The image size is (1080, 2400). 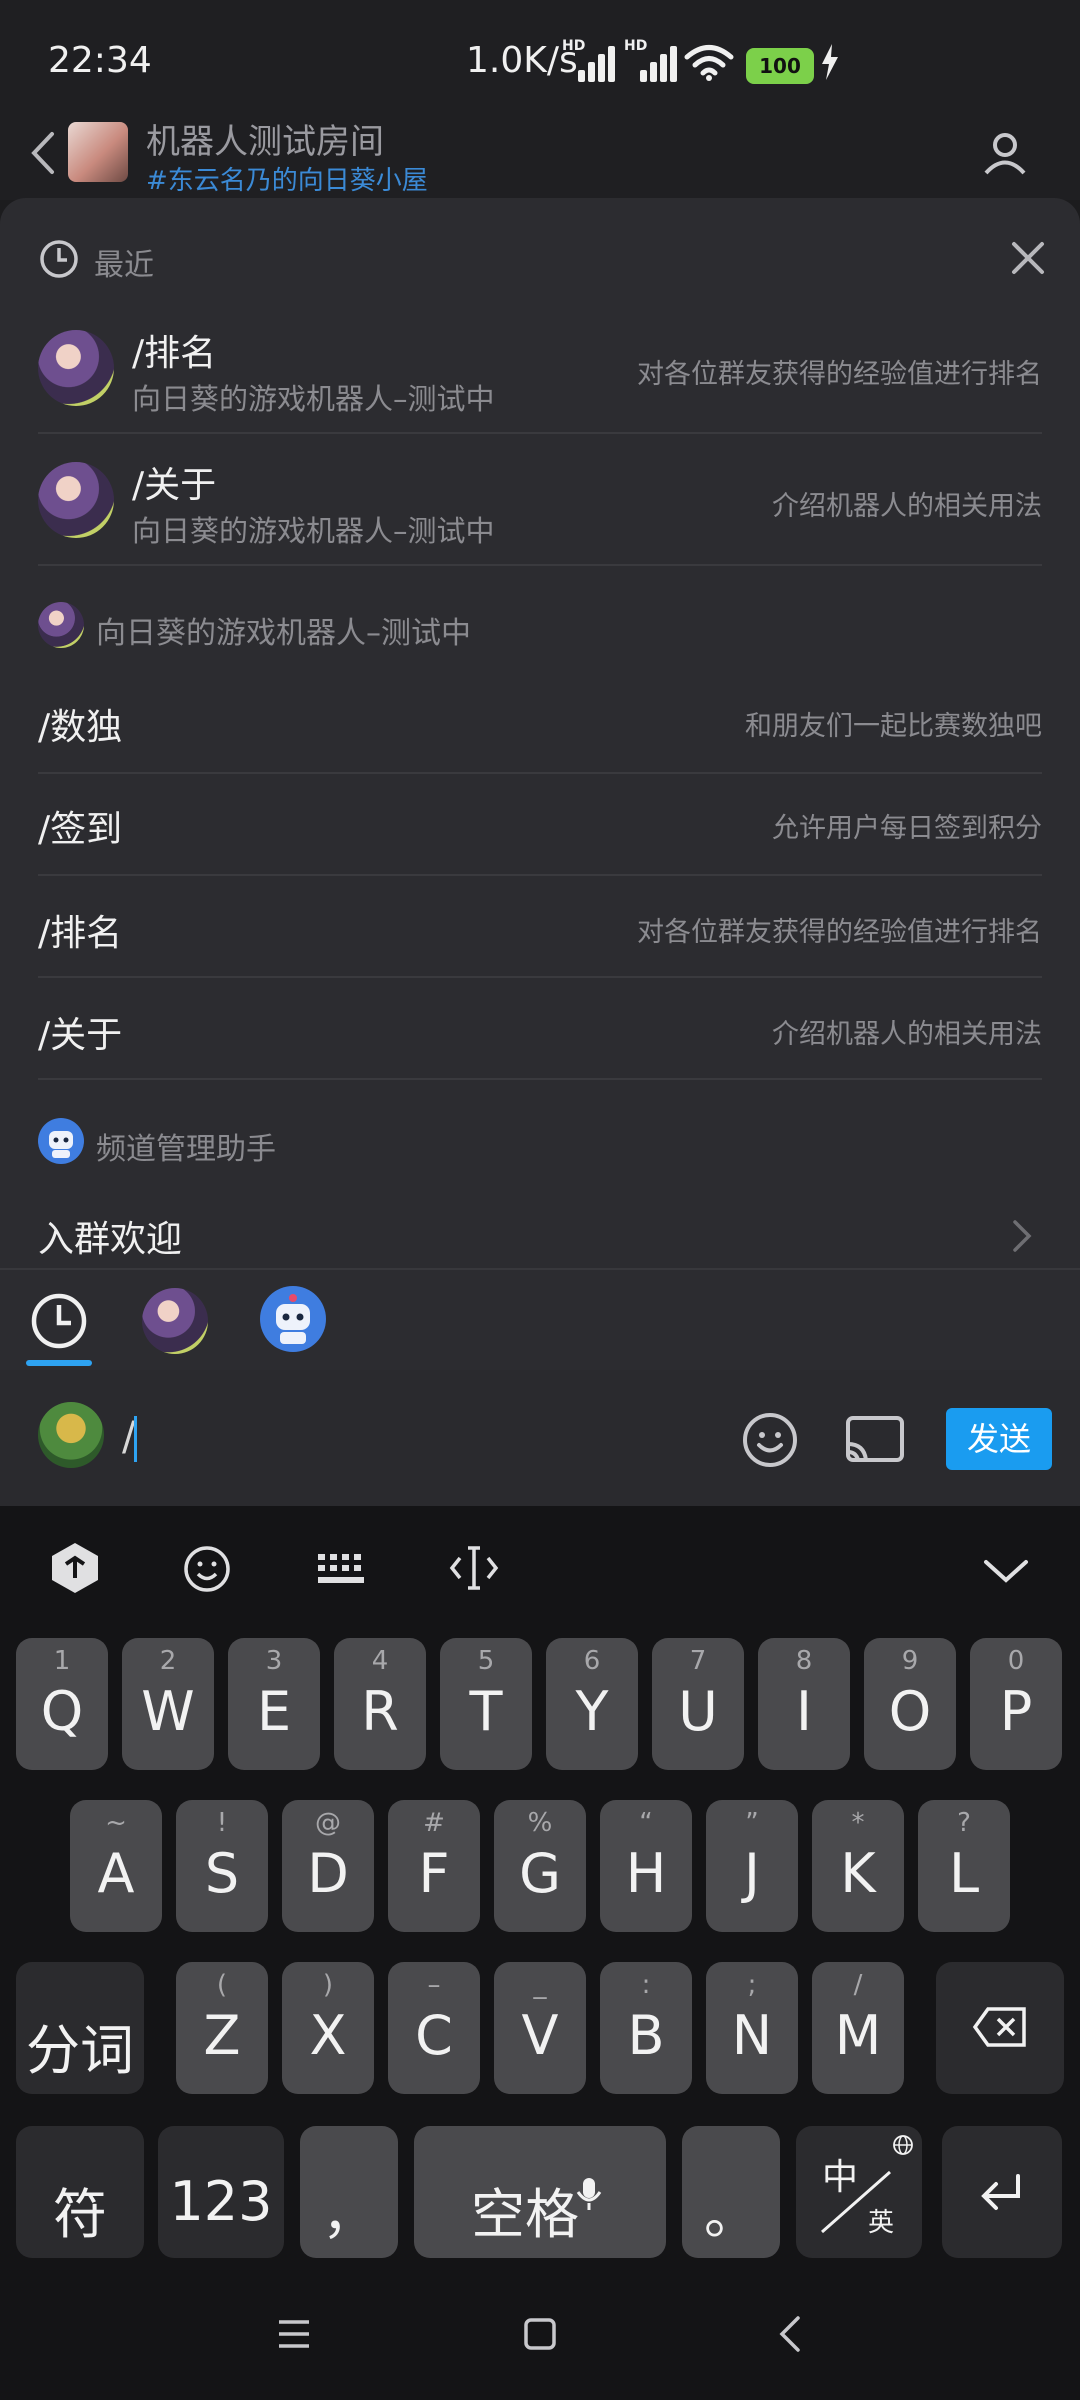 What do you see at coordinates (71, 1435) in the screenshot?
I see `user-avatar` at bounding box center [71, 1435].